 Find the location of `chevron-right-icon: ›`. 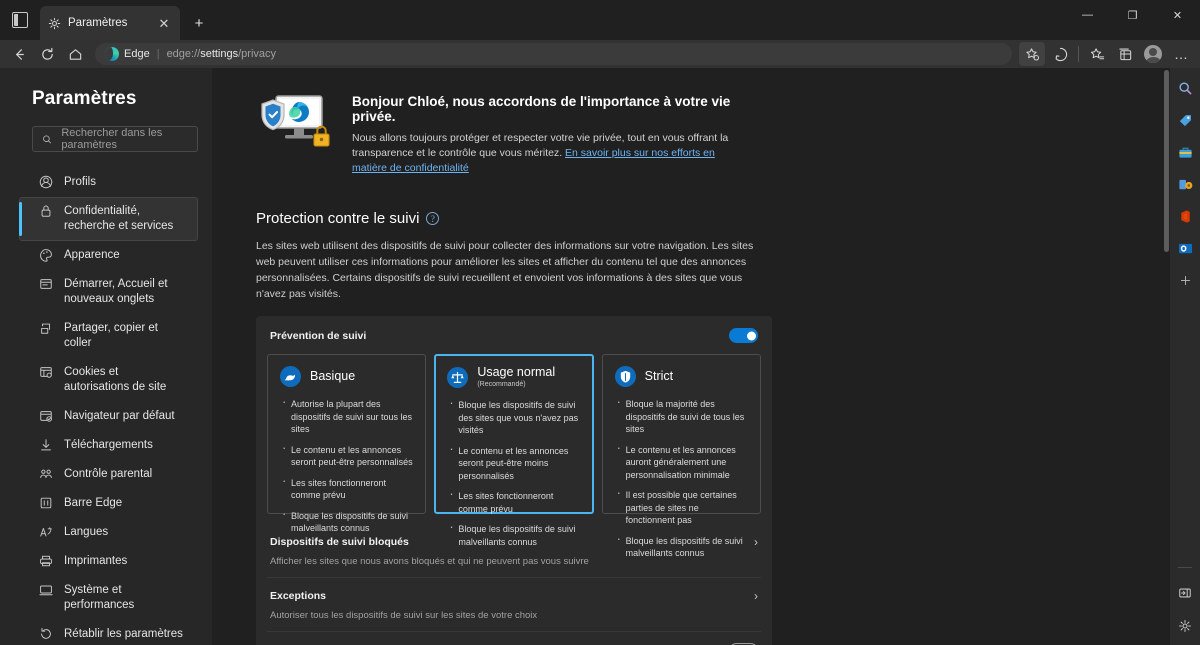

chevron-right-icon: › is located at coordinates (756, 542).